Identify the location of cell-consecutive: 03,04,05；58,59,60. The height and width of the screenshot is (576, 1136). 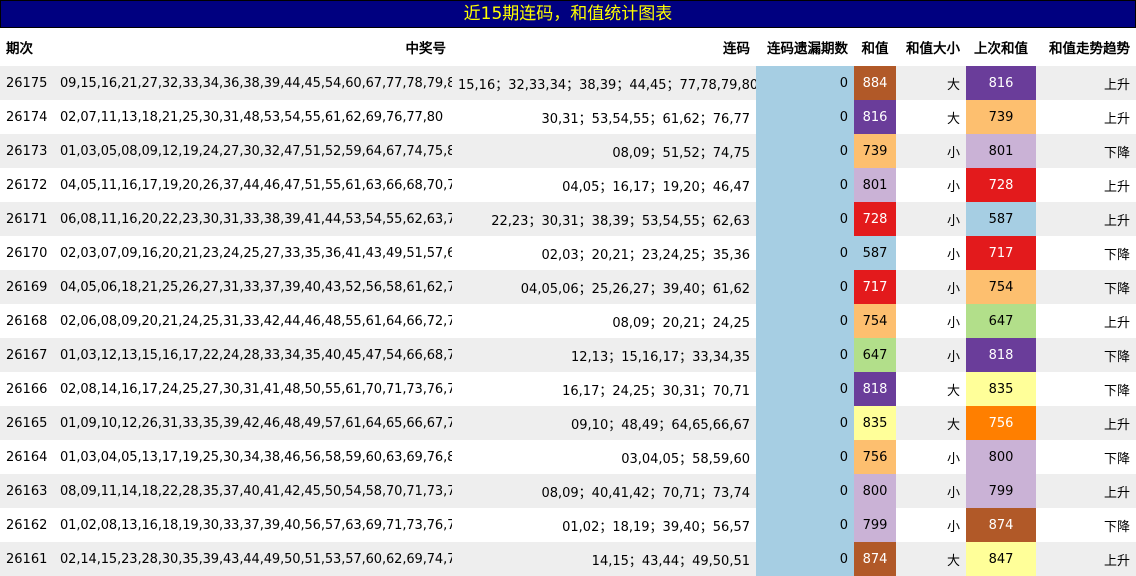
(604, 457).